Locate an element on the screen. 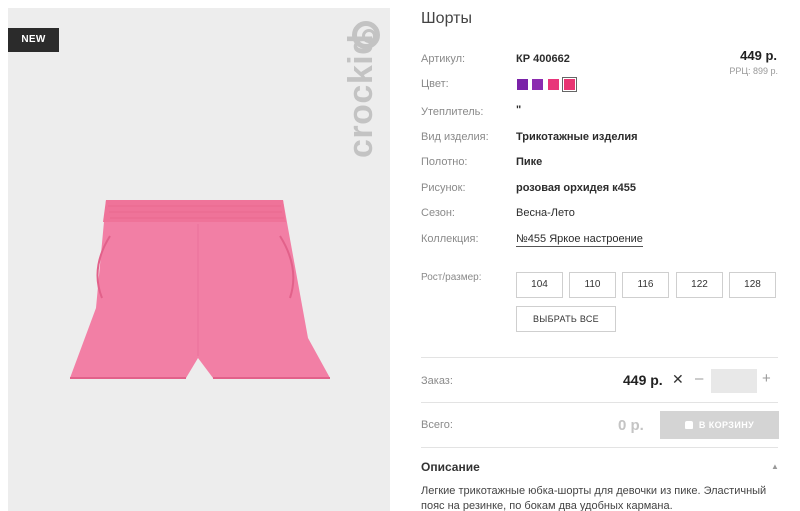 The width and height of the screenshot is (800, 511). brand-logo-text: crockid is located at coordinates (361, 95).